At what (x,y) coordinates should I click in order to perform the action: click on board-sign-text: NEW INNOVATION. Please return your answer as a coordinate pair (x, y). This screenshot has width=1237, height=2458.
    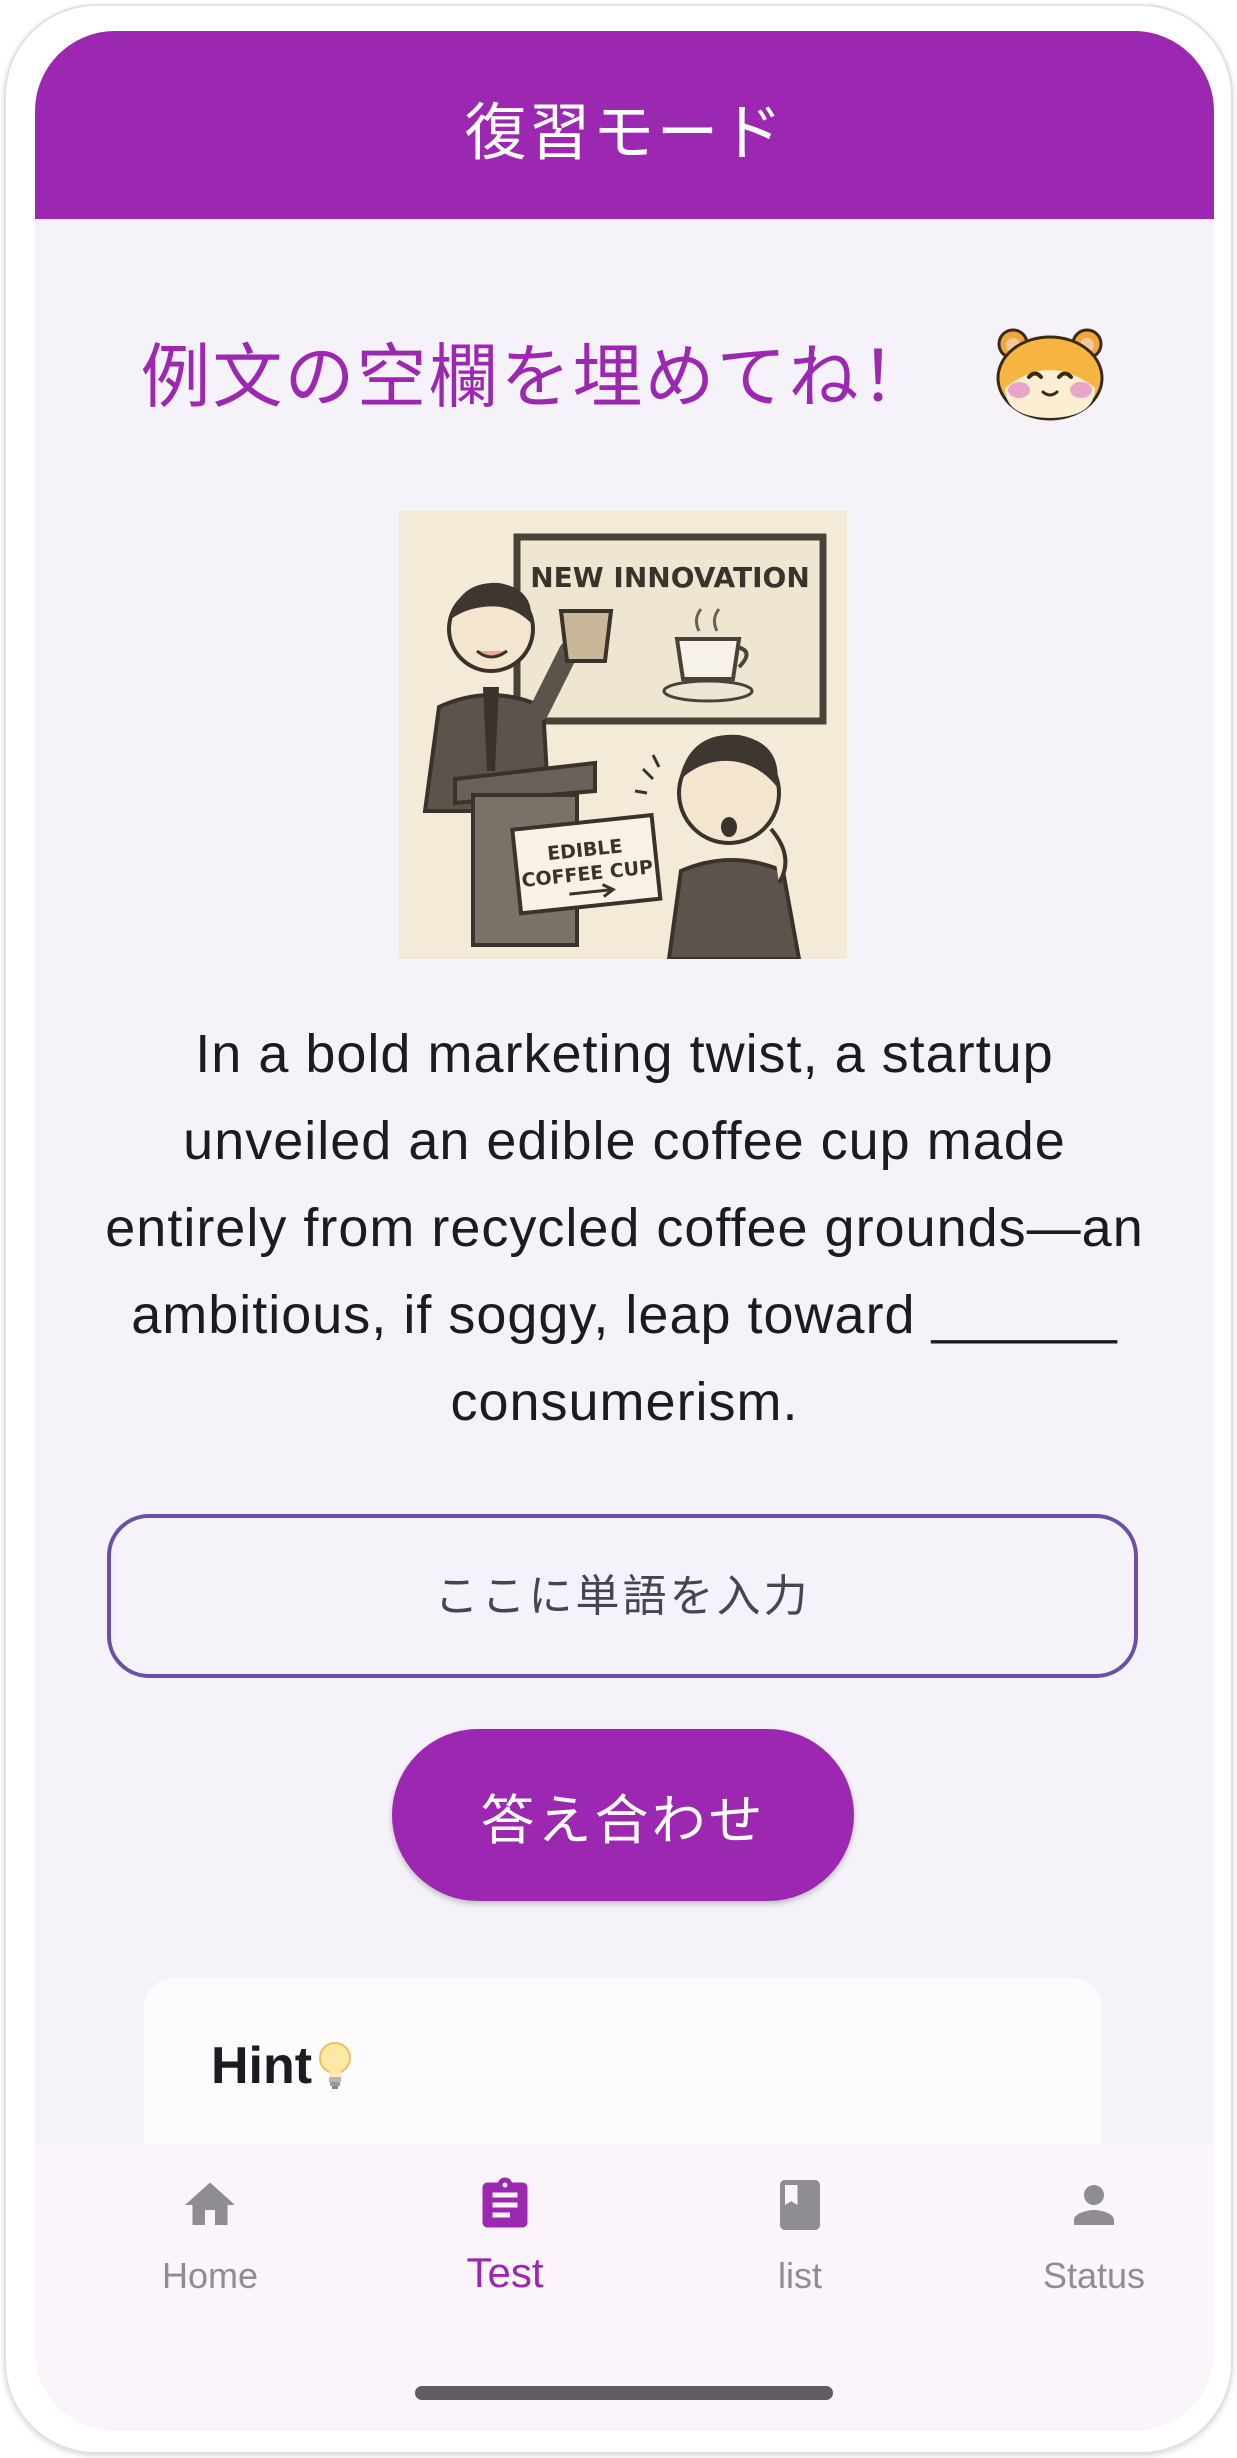
    Looking at the image, I should click on (670, 577).